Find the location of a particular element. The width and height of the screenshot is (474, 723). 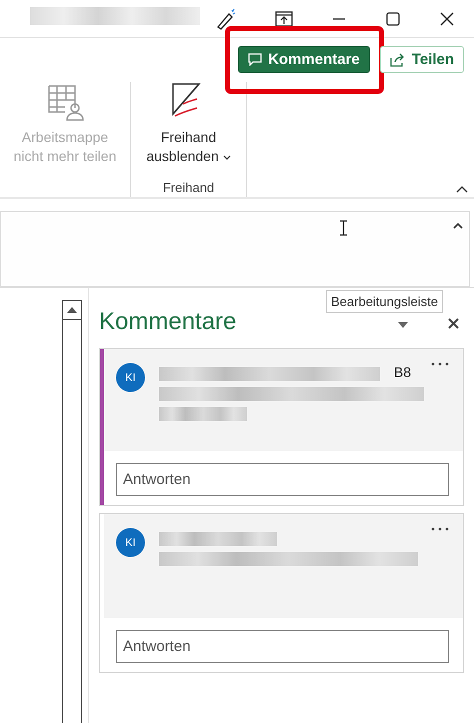

speech-bubble-icon is located at coordinates (255, 59).